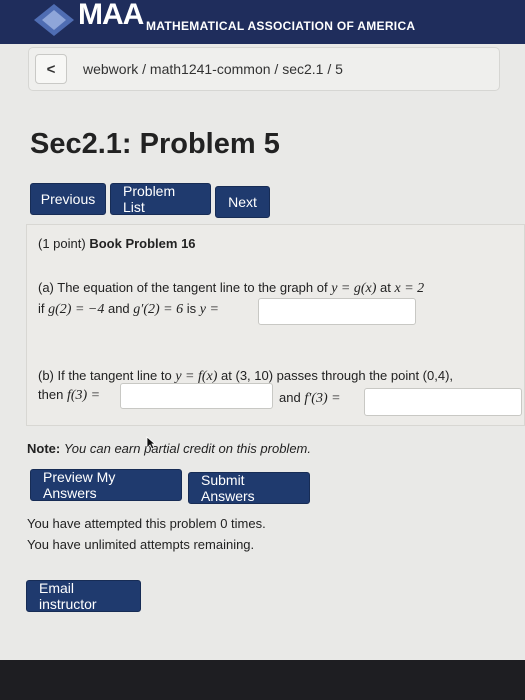 The height and width of the screenshot is (700, 525). I want to click on problem-nav: Previous Problem List Next, so click(150, 200).